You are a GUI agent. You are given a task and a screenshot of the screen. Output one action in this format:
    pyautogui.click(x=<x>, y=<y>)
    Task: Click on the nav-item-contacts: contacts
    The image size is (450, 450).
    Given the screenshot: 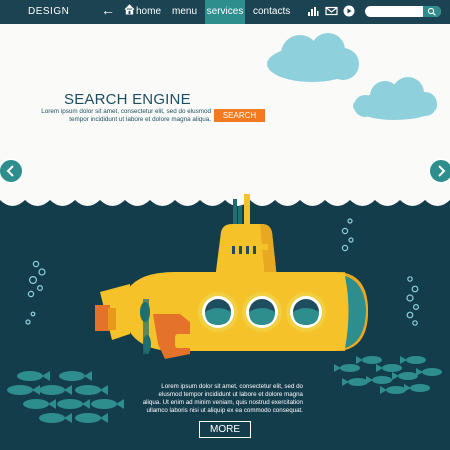 What is the action you would take?
    pyautogui.click(x=271, y=11)
    